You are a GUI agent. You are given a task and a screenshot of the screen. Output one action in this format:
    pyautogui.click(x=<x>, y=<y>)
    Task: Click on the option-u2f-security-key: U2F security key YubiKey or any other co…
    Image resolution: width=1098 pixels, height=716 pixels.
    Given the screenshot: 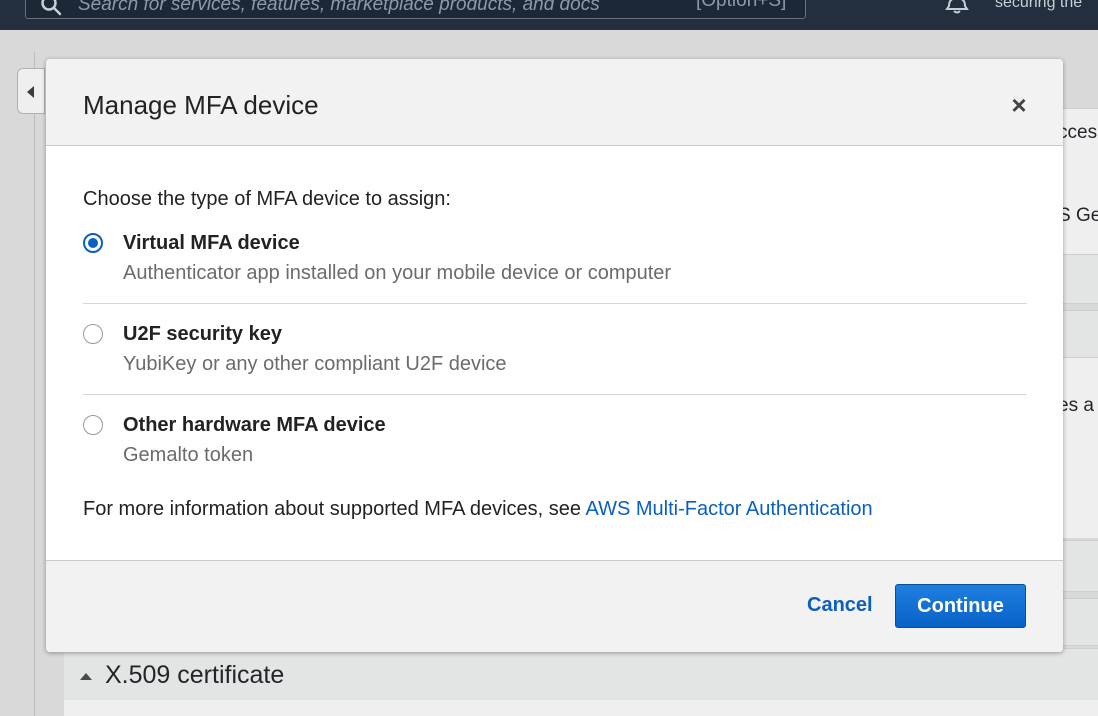 What is the action you would take?
    pyautogui.click(x=555, y=359)
    